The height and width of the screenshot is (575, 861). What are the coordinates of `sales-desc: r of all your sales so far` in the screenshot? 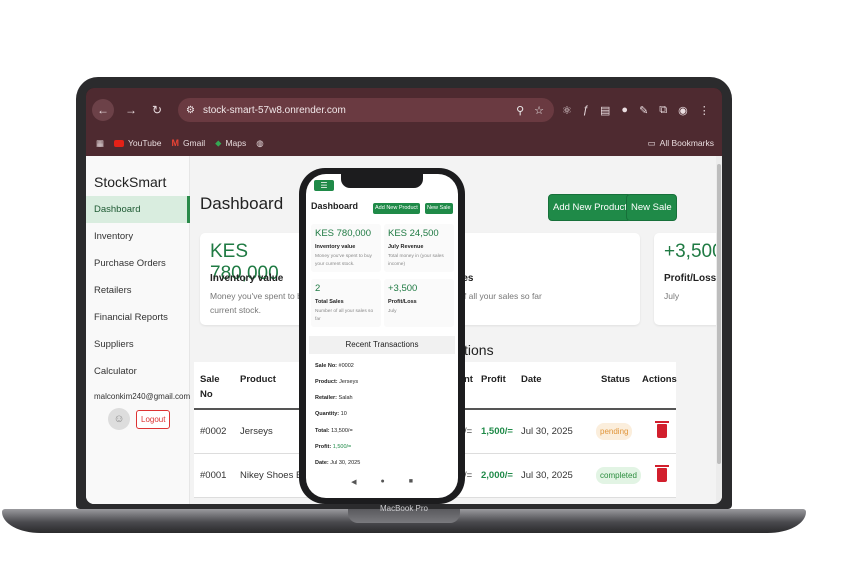 It's located at (498, 296).